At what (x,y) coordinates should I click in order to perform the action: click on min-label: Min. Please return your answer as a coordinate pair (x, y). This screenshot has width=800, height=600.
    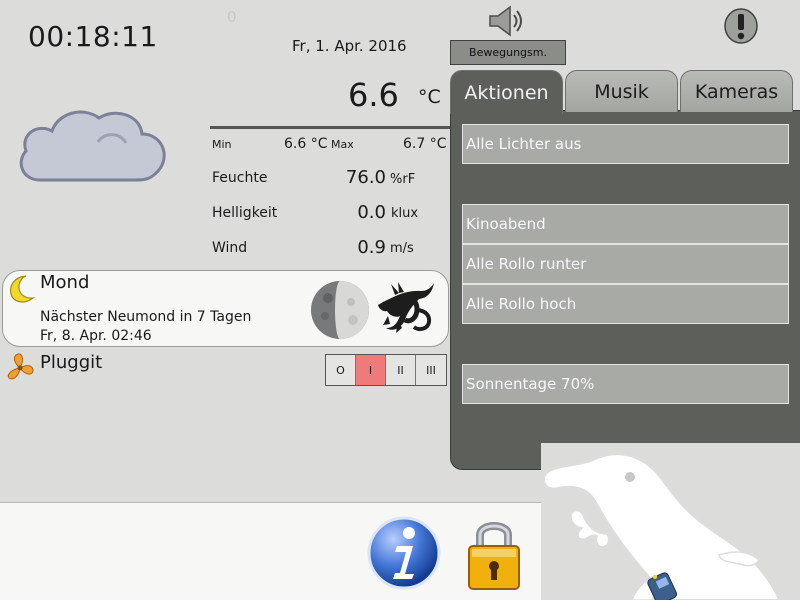
    Looking at the image, I should click on (222, 144).